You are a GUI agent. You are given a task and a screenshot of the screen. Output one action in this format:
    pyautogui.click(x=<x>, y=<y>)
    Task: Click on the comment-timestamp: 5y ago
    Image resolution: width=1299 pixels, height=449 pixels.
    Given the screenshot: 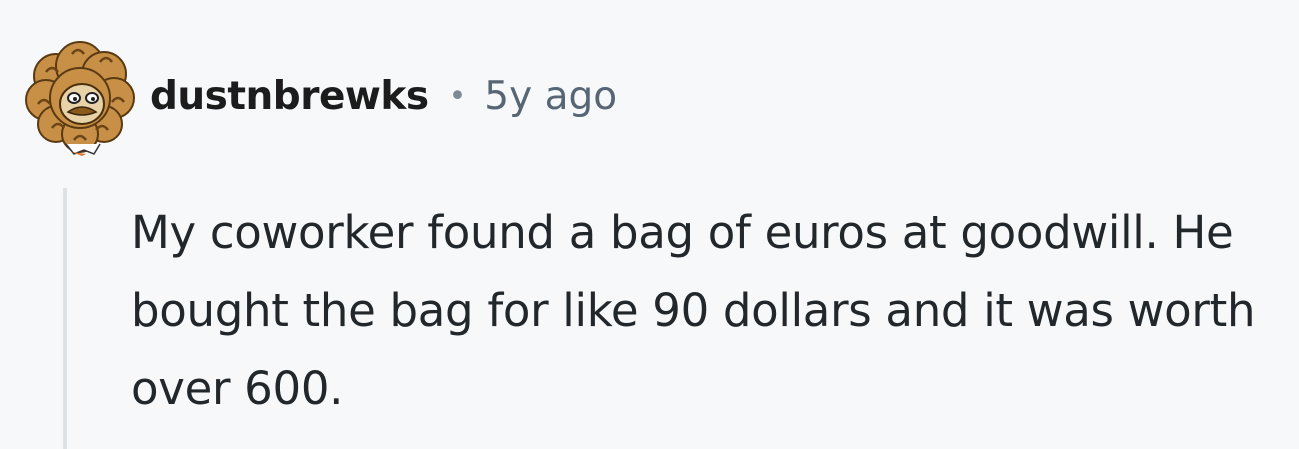 What is the action you would take?
    pyautogui.click(x=550, y=96)
    